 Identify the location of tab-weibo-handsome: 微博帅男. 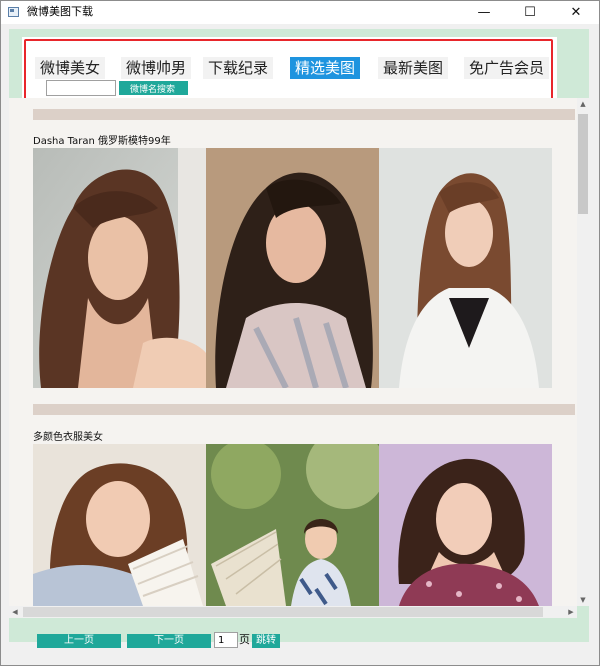
(156, 68).